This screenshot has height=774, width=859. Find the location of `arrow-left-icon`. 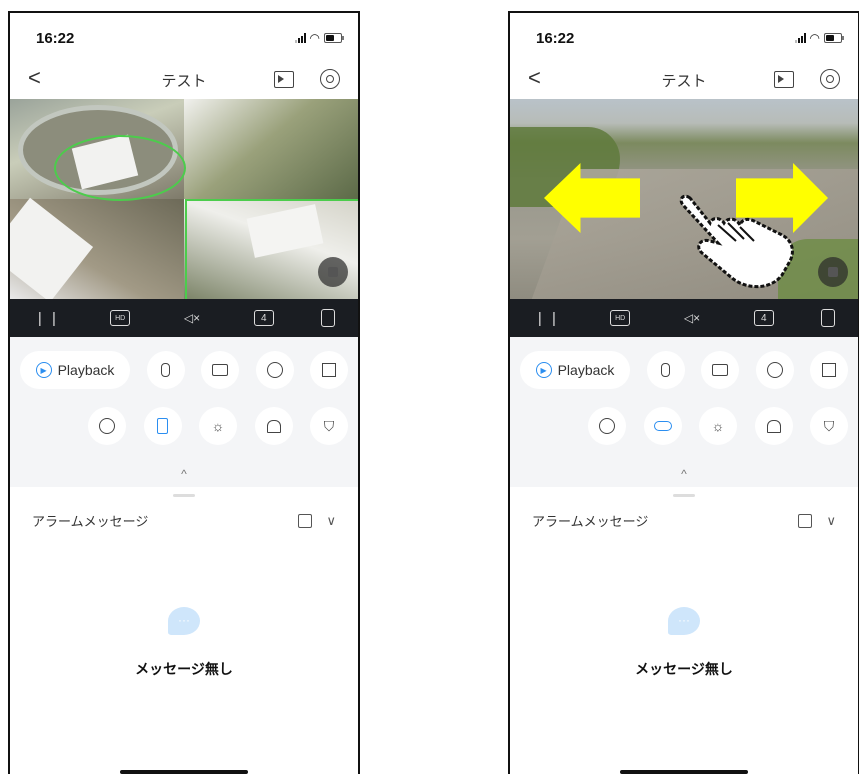

arrow-left-icon is located at coordinates (592, 198).